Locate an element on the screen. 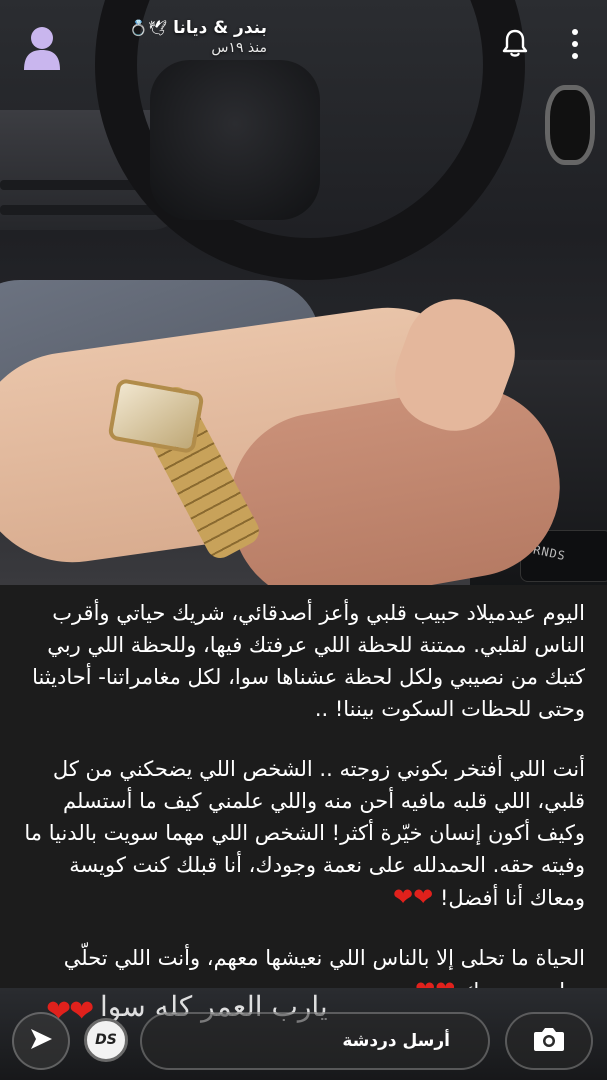 The width and height of the screenshot is (607, 1080). more-vertical-icon is located at coordinates (575, 44).